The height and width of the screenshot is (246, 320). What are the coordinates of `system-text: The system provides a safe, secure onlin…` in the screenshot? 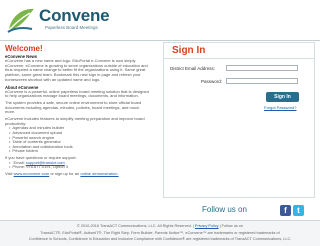 It's located at (73, 107).